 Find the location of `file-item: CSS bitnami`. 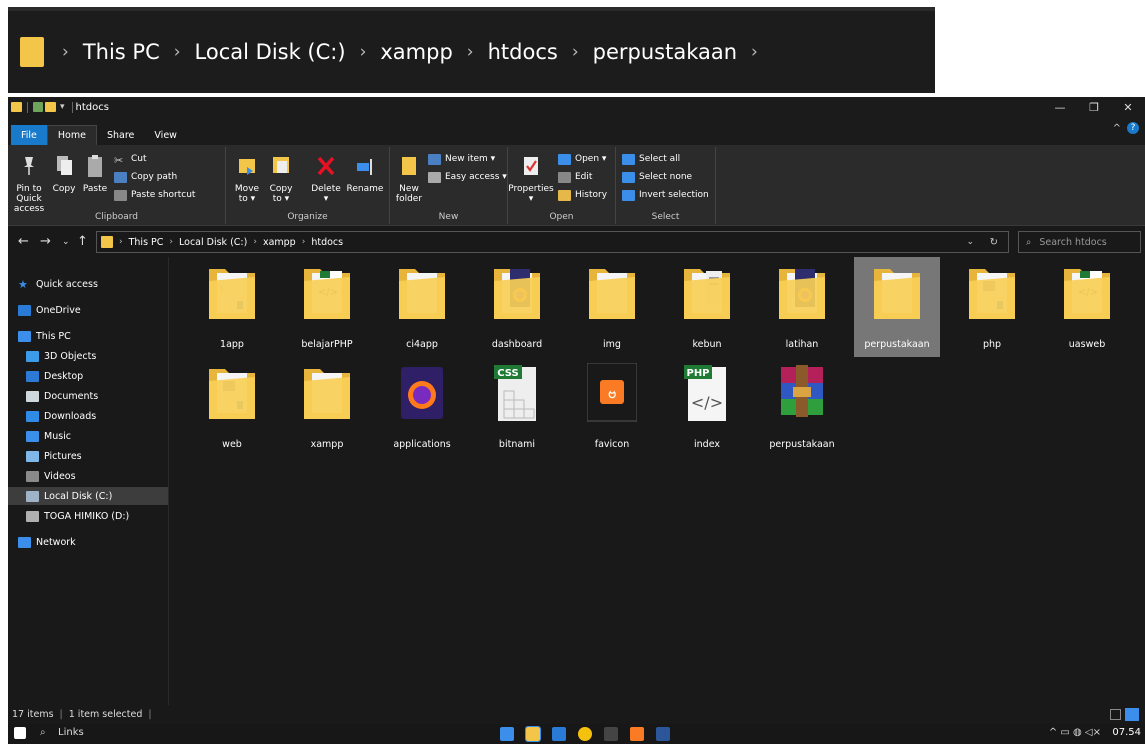

file-item: CSS bitnami is located at coordinates (517, 407).